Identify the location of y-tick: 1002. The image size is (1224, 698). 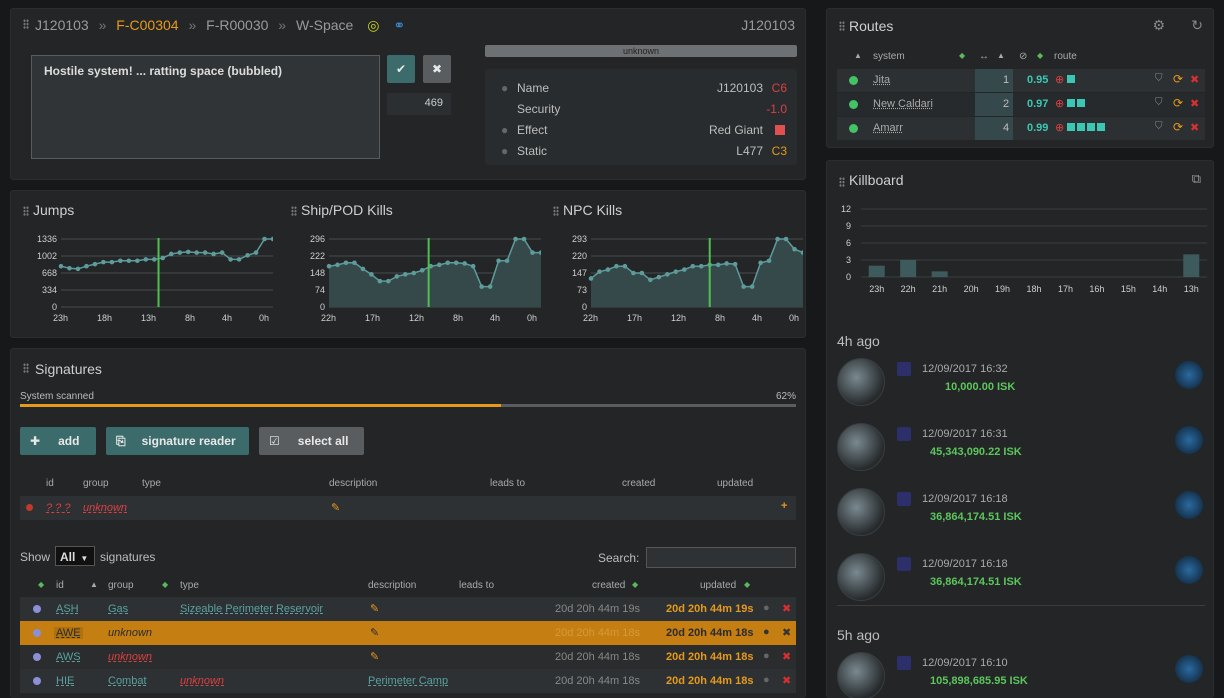
(46, 256).